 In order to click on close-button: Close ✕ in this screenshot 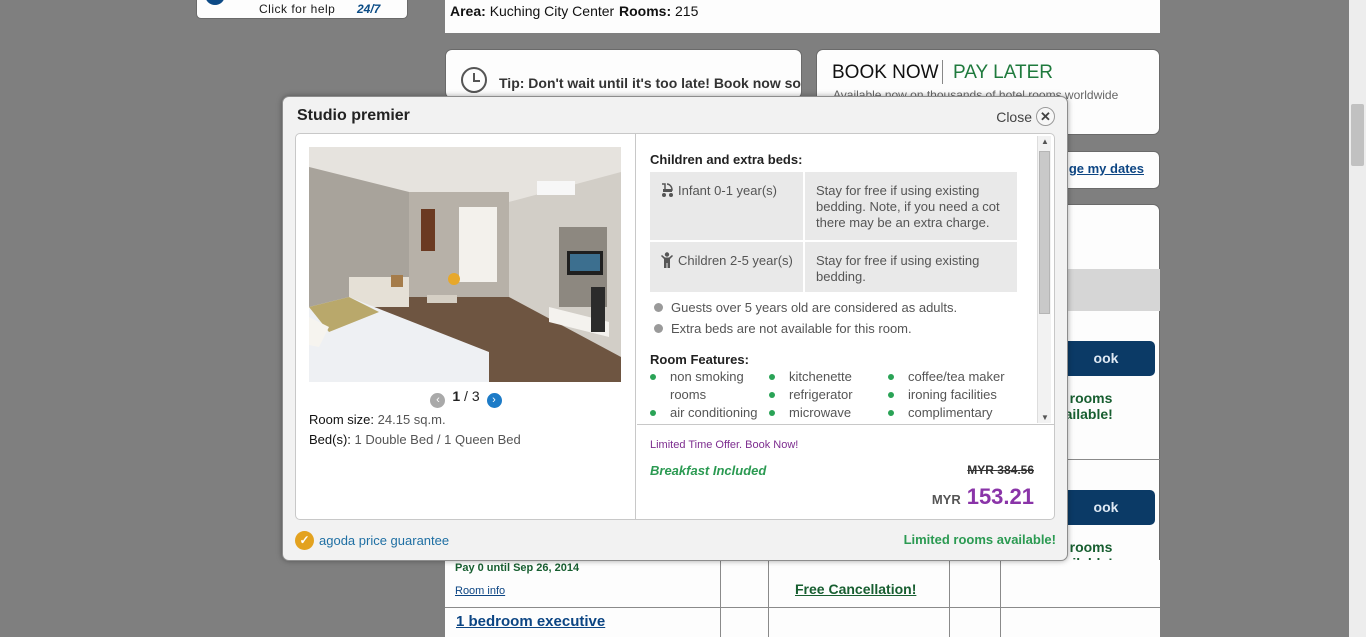, I will do `click(1025, 116)`.